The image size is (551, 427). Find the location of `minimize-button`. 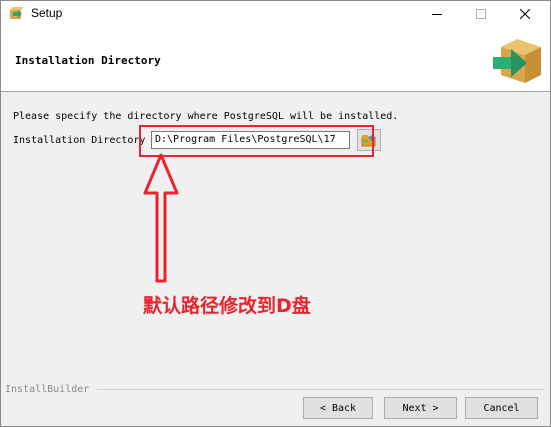

minimize-button is located at coordinates (437, 14).